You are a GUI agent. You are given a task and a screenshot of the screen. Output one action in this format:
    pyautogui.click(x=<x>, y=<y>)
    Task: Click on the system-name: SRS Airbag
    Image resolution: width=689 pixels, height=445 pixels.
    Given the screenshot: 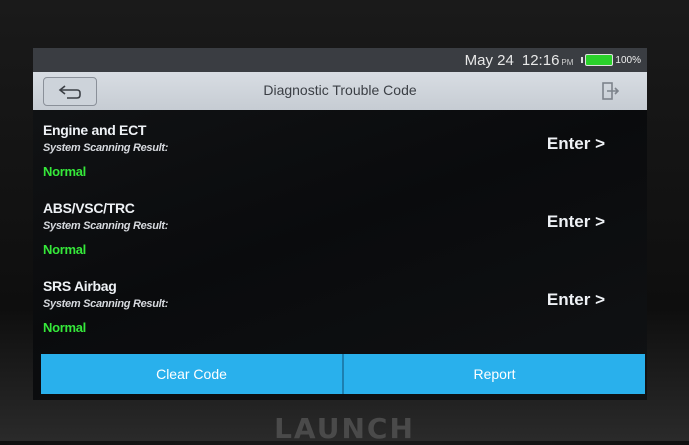 What is the action you would take?
    pyautogui.click(x=80, y=286)
    